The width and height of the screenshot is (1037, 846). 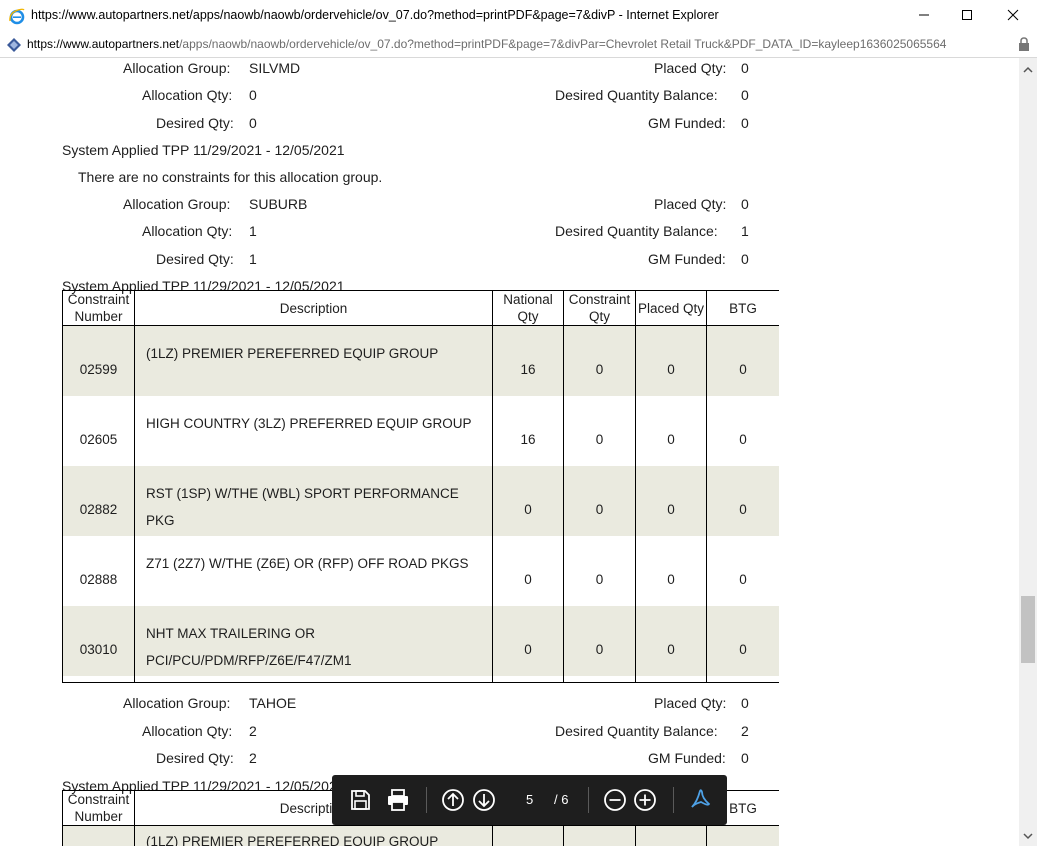 I want to click on lock-icon, so click(x=1024, y=44).